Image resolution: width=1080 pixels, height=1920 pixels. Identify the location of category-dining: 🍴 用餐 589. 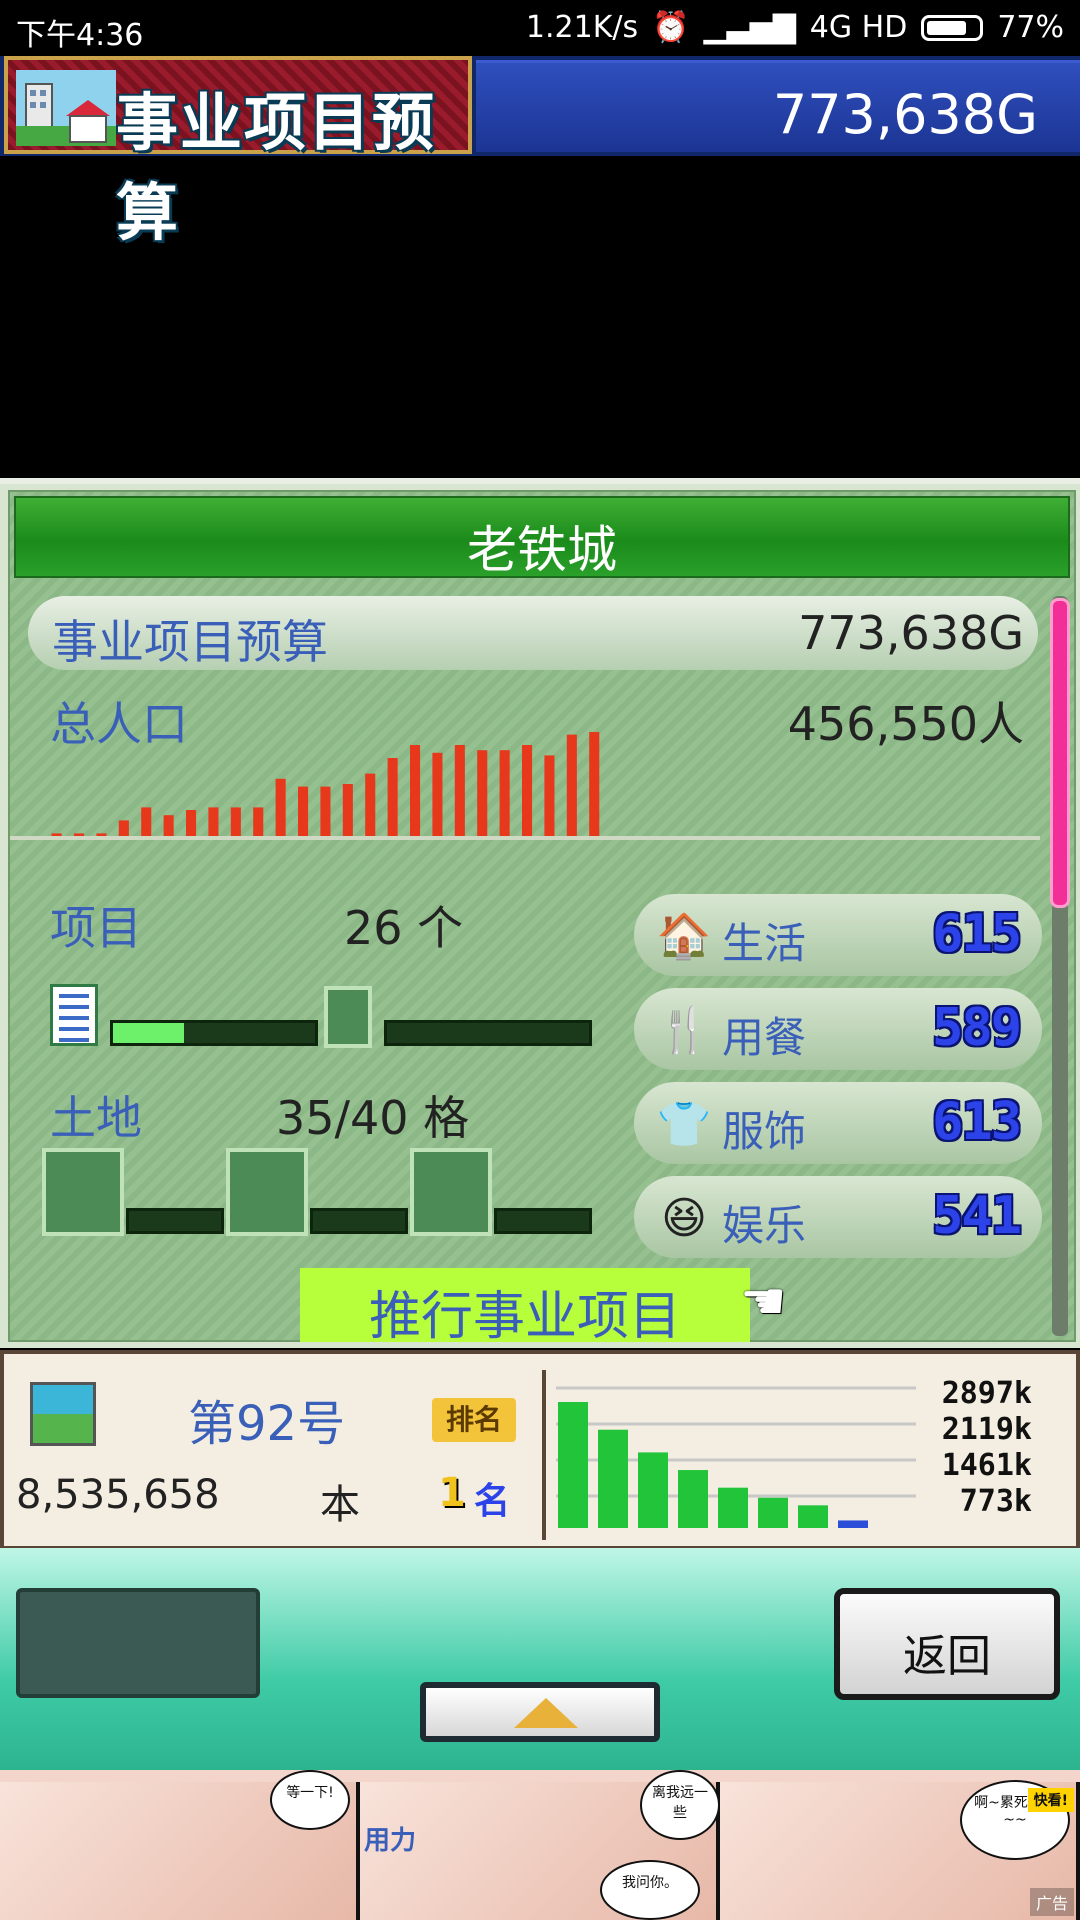
(838, 1029).